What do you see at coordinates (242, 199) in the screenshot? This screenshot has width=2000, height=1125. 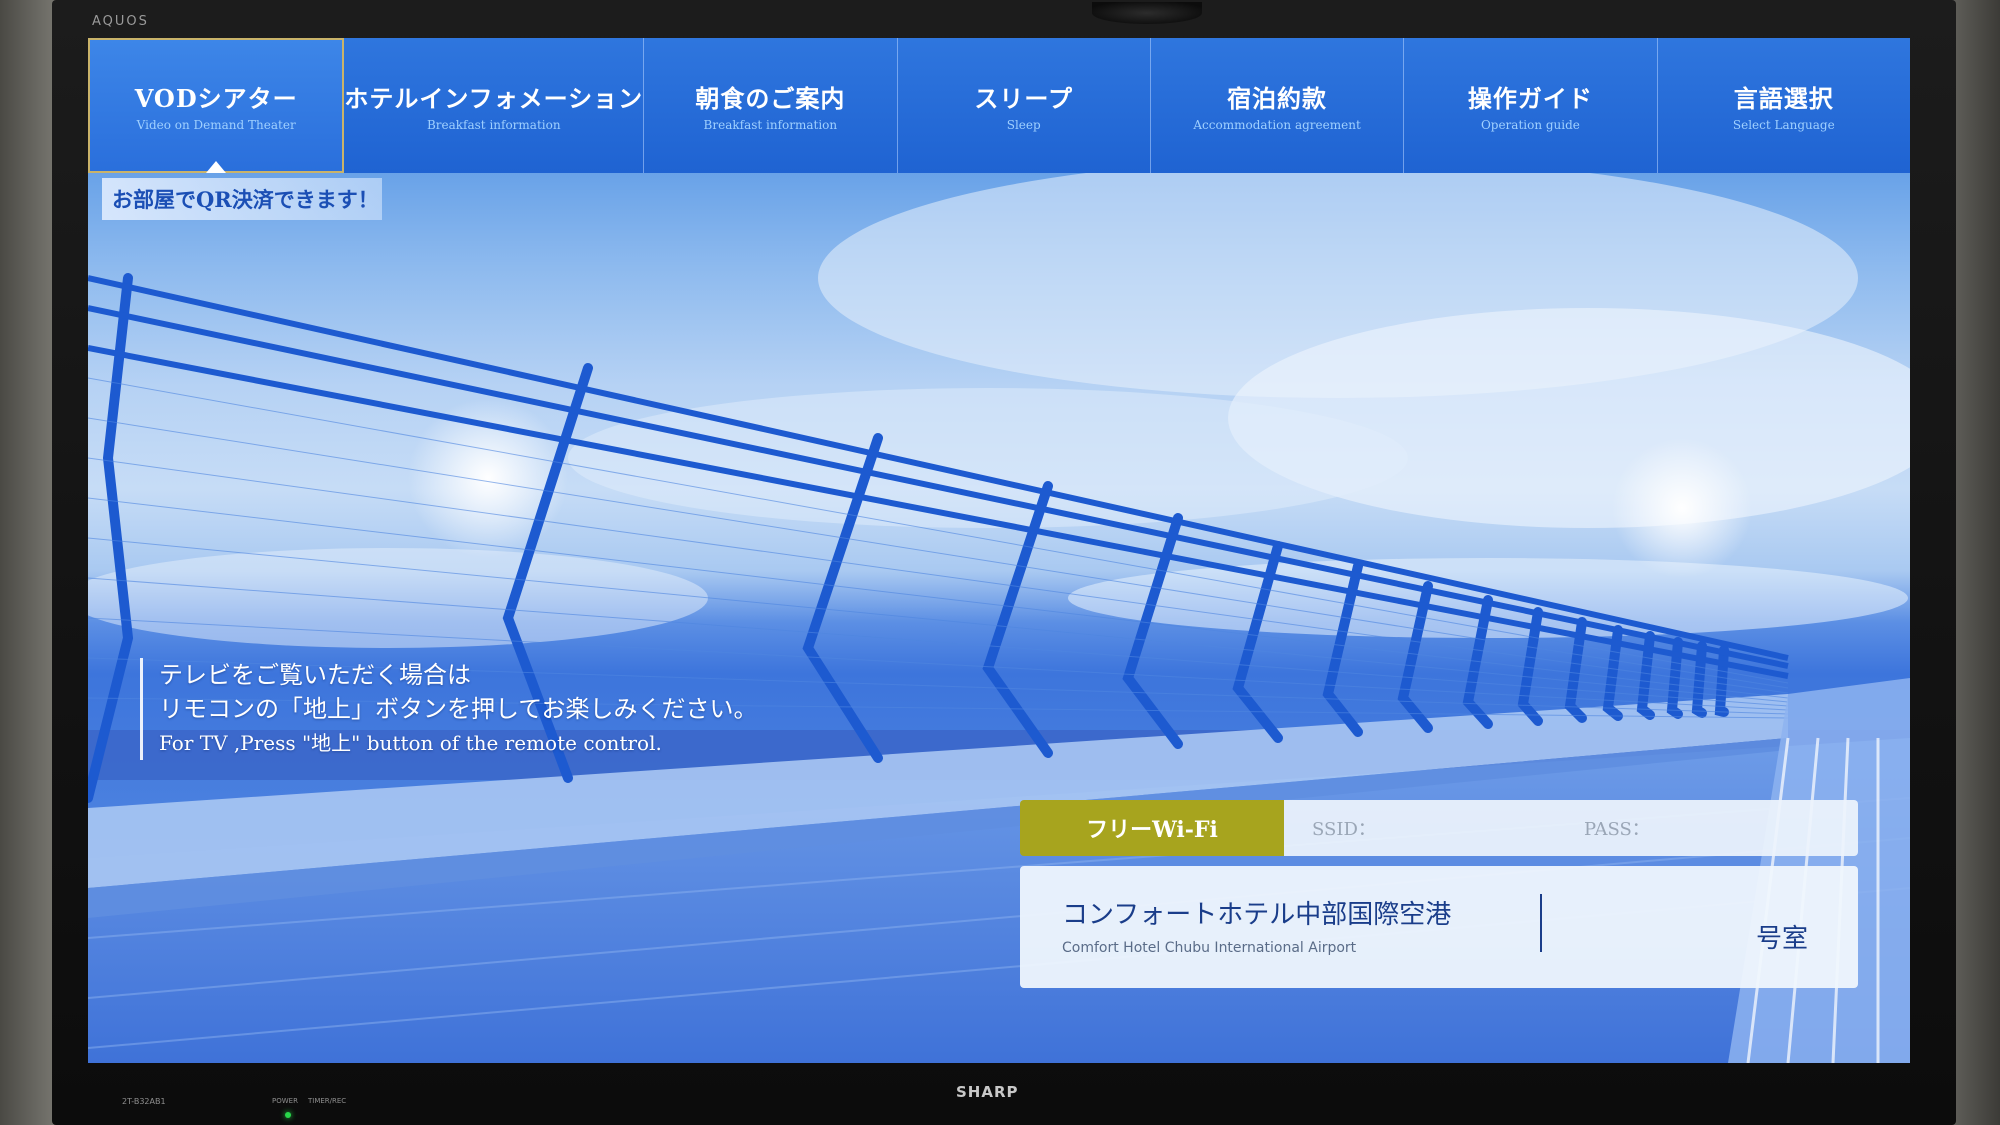 I see `qr-payment-banner: お部屋でQR決済できます！` at bounding box center [242, 199].